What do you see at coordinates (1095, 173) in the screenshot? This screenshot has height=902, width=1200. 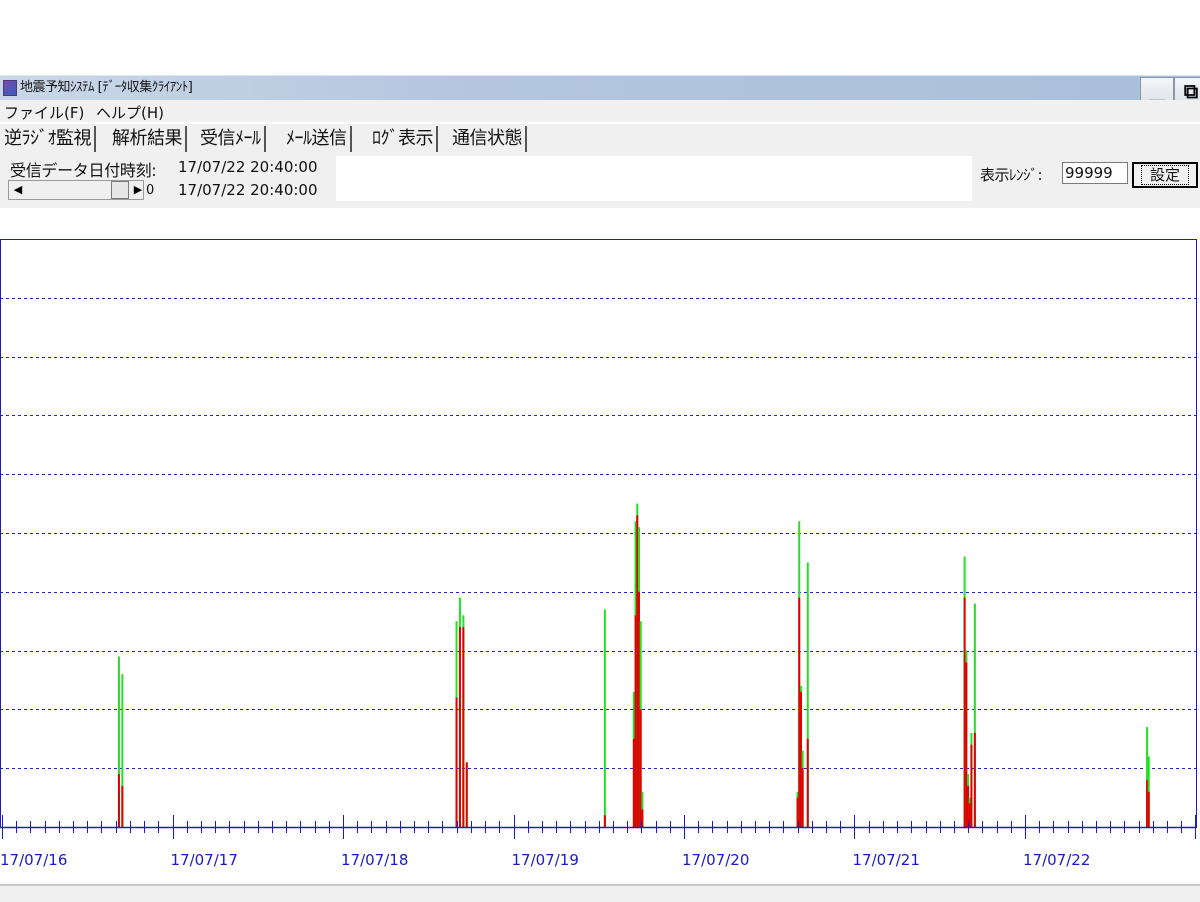 I see `display-range-input` at bounding box center [1095, 173].